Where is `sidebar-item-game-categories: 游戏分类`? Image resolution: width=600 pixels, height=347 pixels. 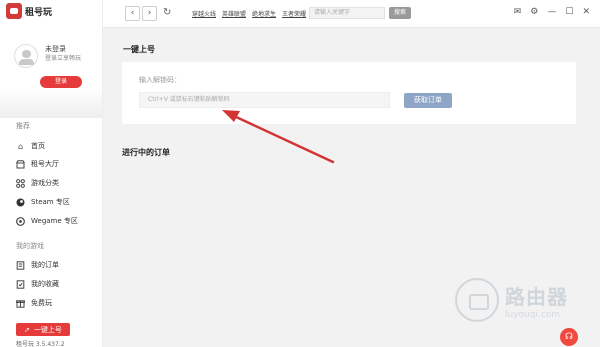 sidebar-item-game-categories: 游戏分类 is located at coordinates (56, 183).